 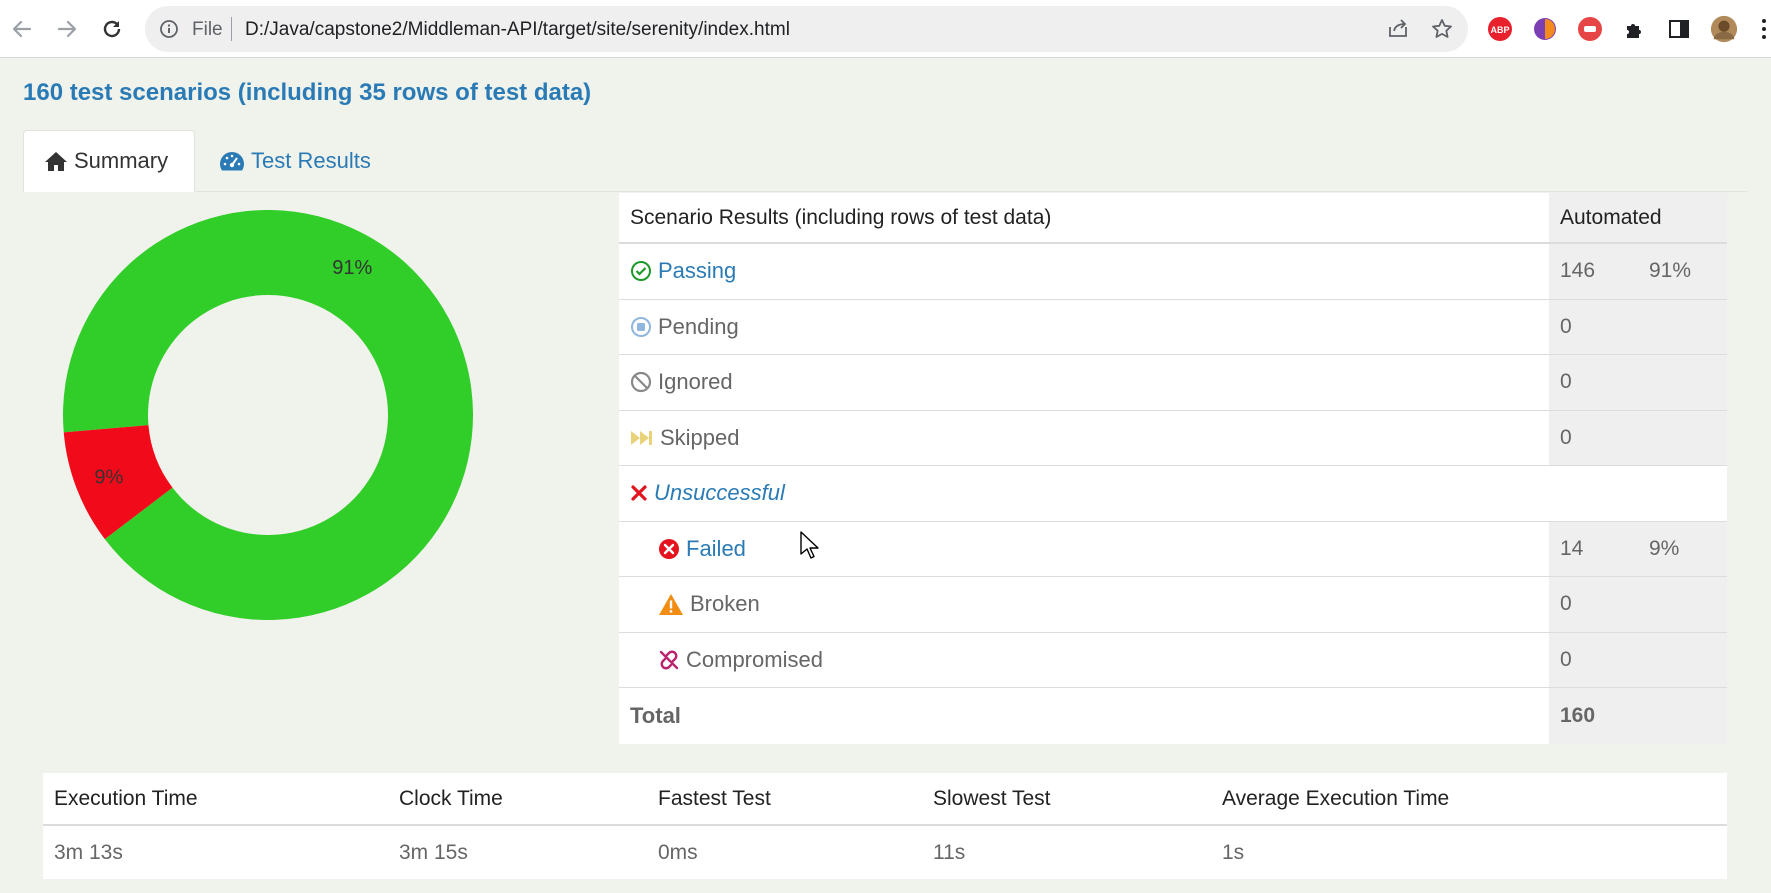 What do you see at coordinates (725, 604) in the screenshot?
I see `broken-label: Broken` at bounding box center [725, 604].